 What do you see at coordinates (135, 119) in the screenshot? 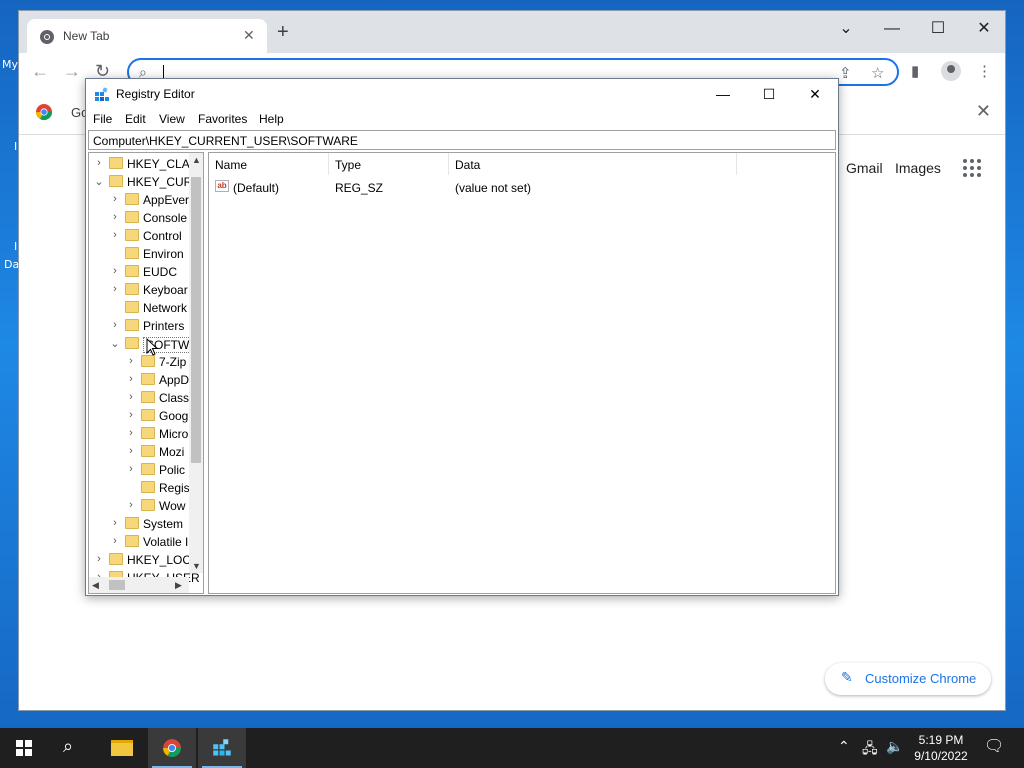
I see `menu-edit: Edit` at bounding box center [135, 119].